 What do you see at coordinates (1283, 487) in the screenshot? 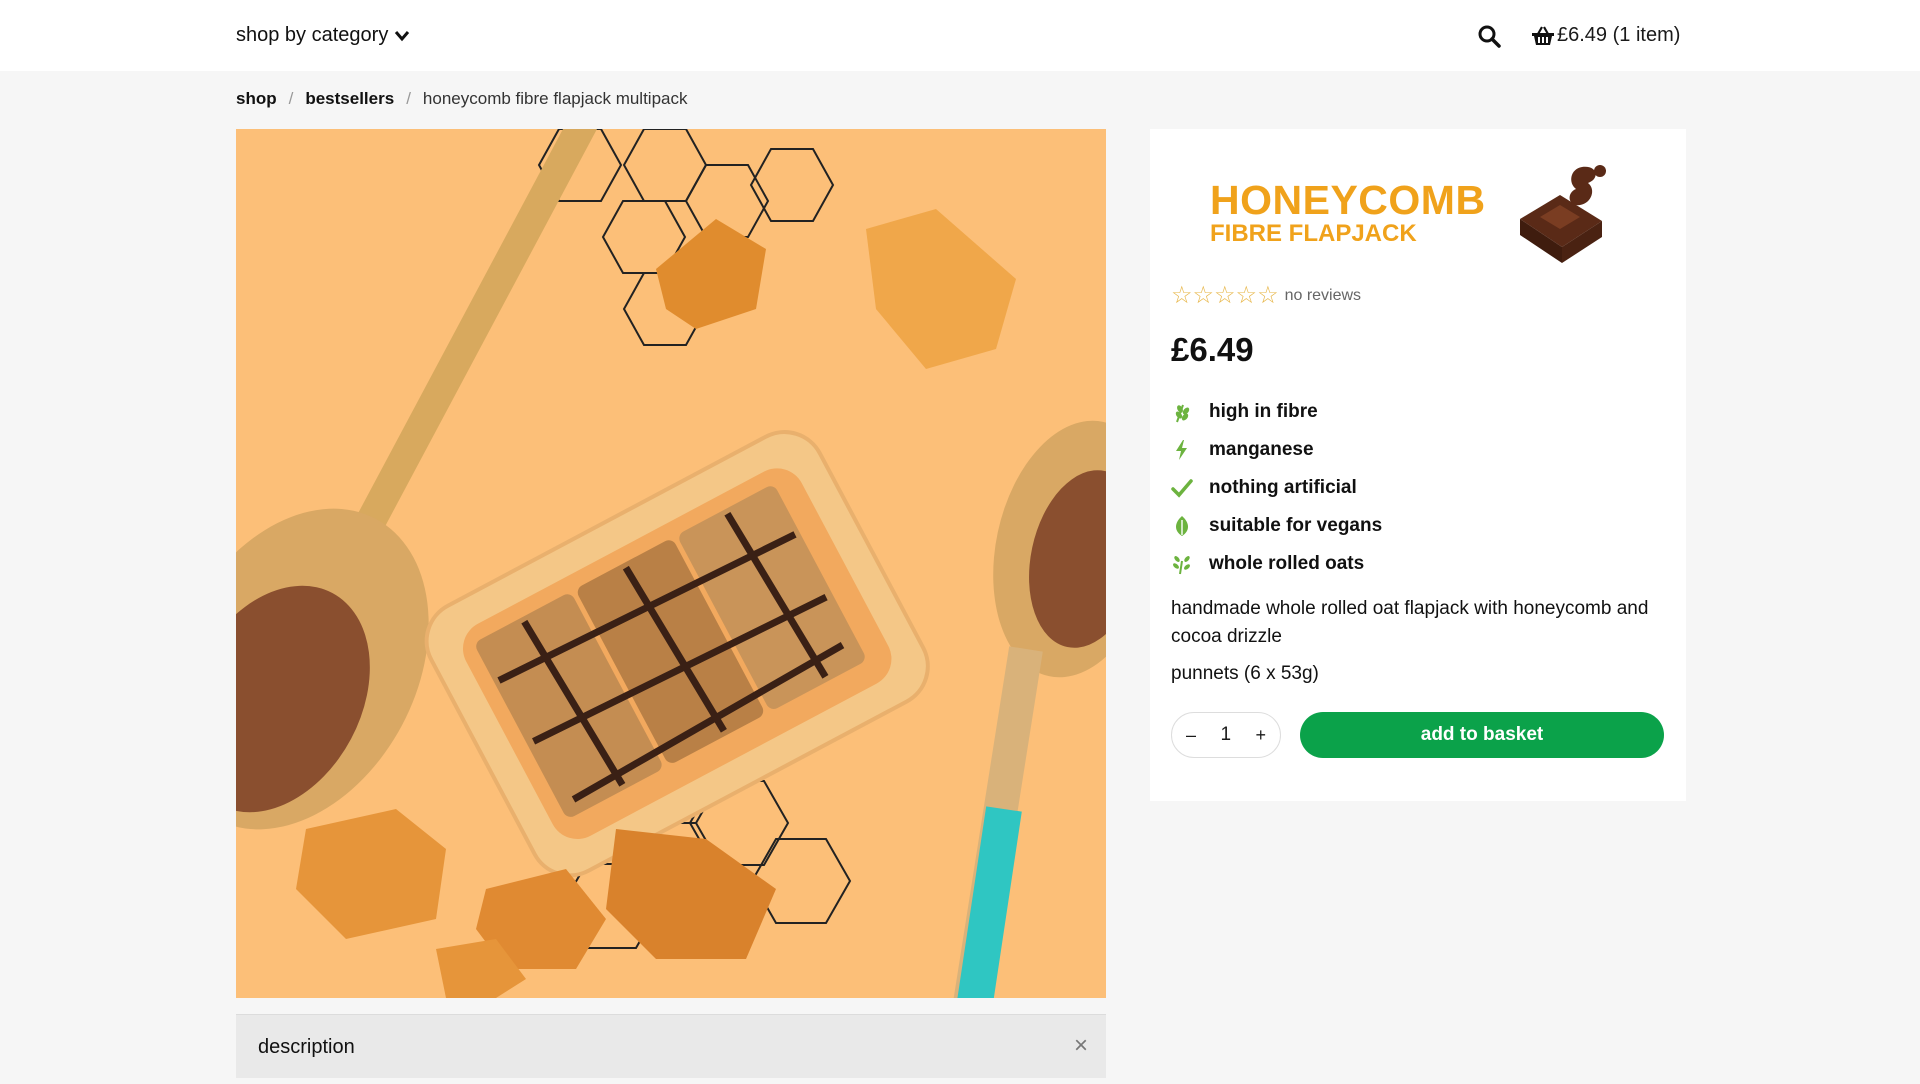
I see `feature-label: nothing artificial` at bounding box center [1283, 487].